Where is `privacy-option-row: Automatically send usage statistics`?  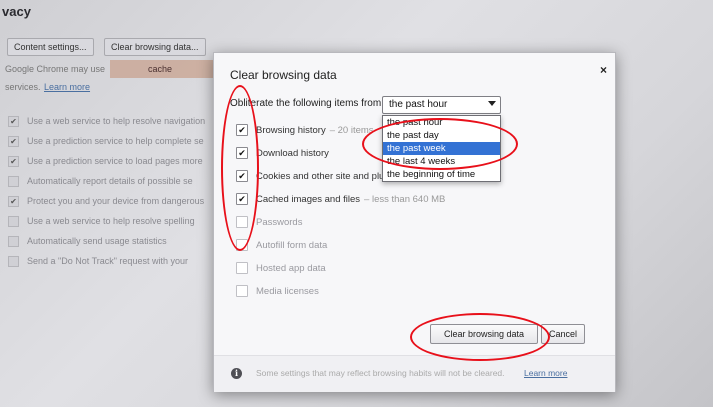 privacy-option-row: Automatically send usage statistics is located at coordinates (87, 241).